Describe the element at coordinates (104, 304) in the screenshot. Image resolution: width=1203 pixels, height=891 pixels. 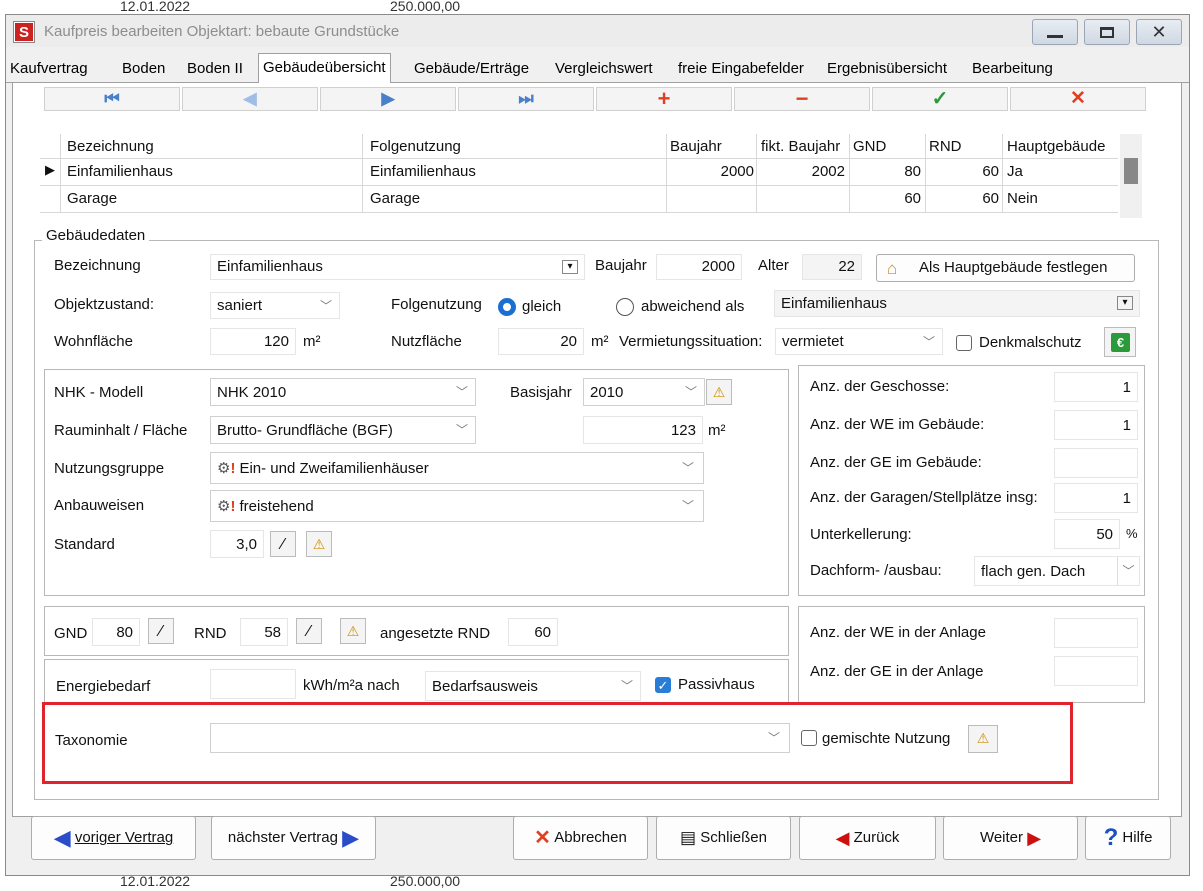
I see `objektzustand-label: Objektzustand:` at that location.